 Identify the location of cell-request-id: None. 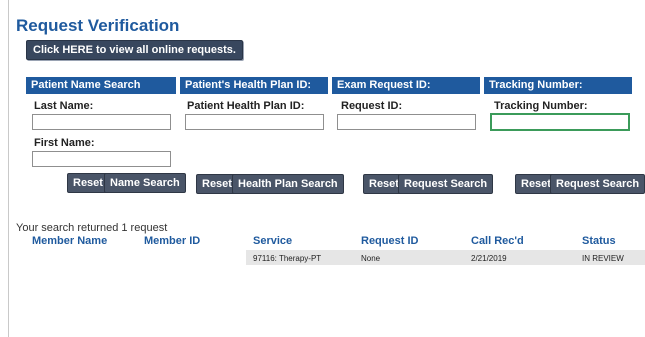
(371, 258).